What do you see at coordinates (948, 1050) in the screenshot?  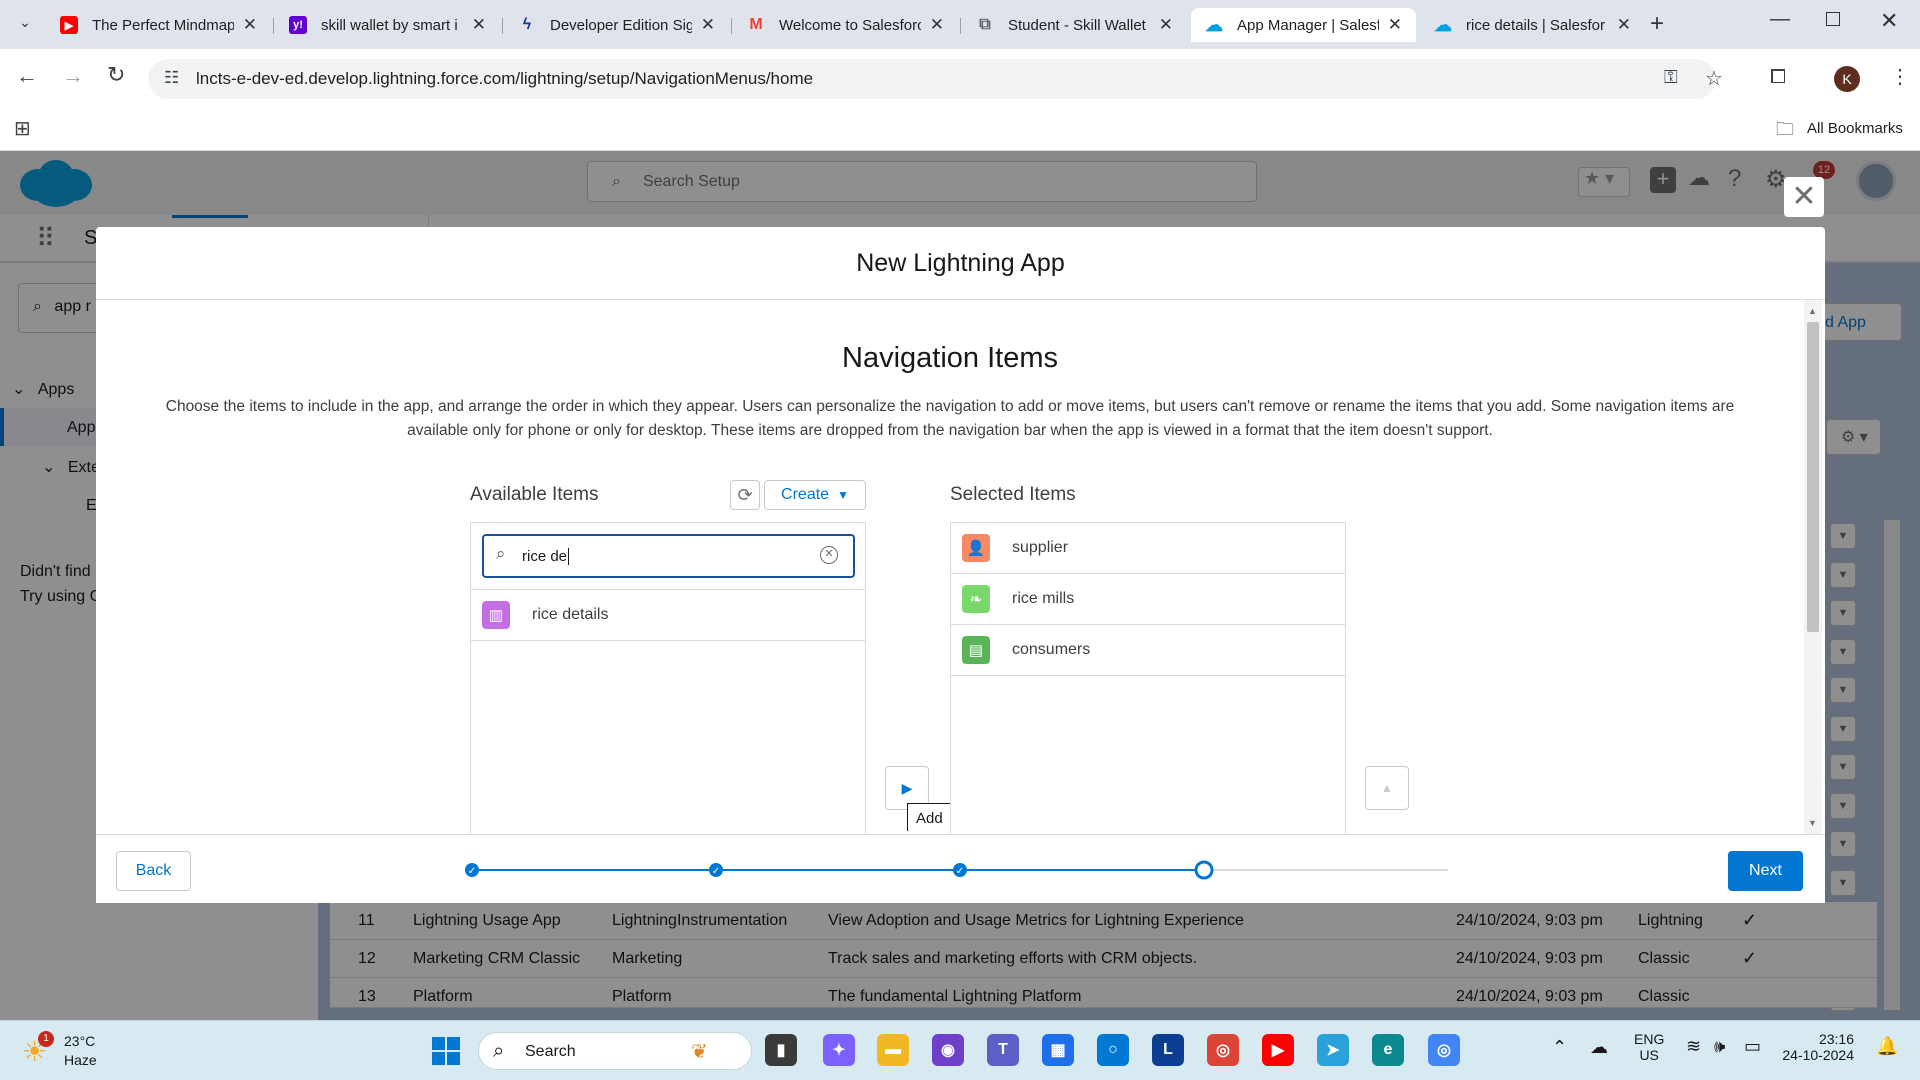 I see `github-icon: ◉` at bounding box center [948, 1050].